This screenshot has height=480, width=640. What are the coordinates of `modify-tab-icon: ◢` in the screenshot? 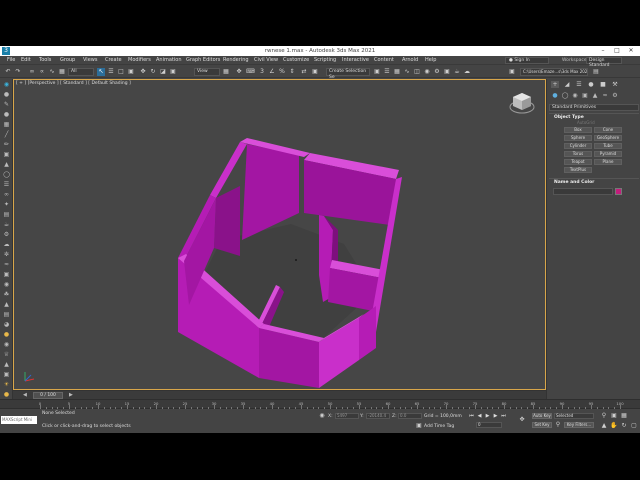 It's located at (567, 84).